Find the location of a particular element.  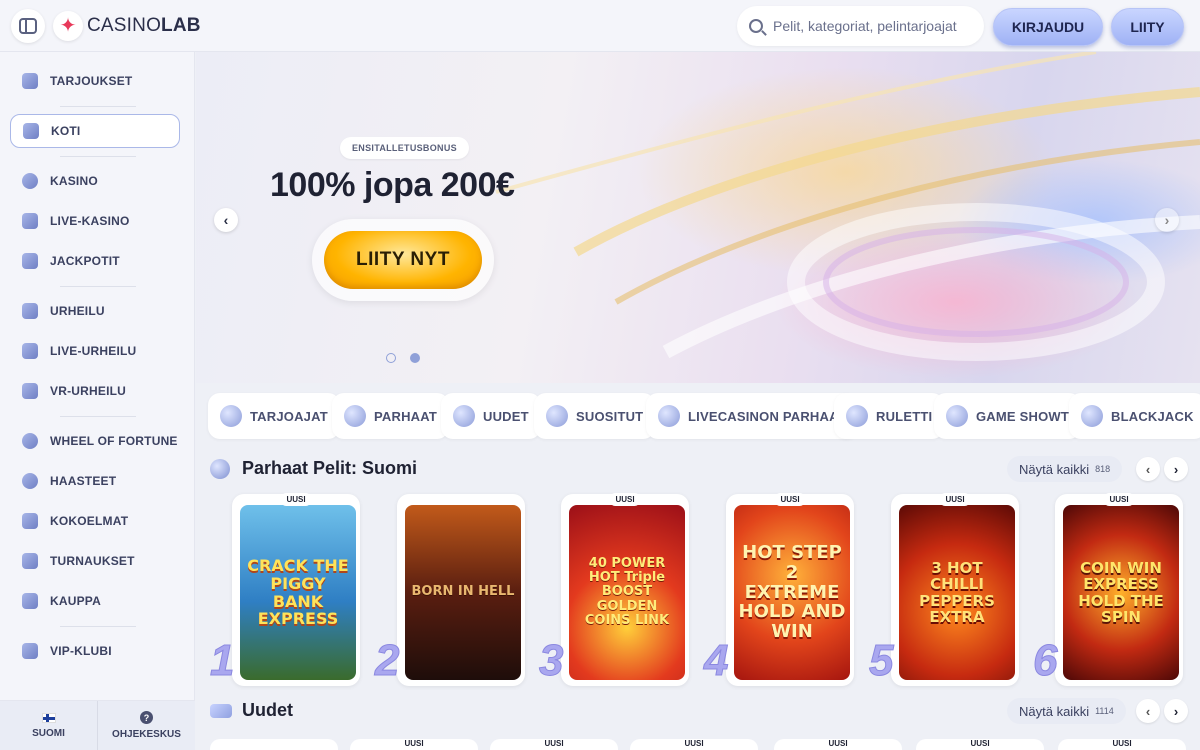

category-suosivat: SUOSITUT is located at coordinates (595, 416).